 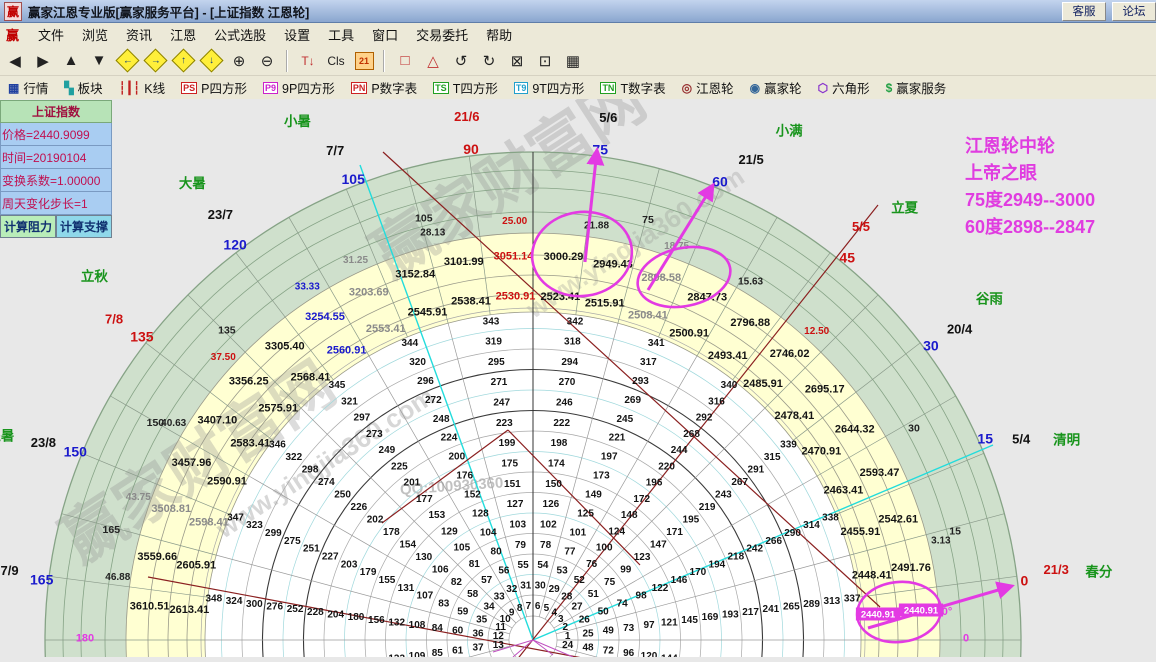 What do you see at coordinates (297, 34) in the screenshot?
I see `menu-item: 设置` at bounding box center [297, 34].